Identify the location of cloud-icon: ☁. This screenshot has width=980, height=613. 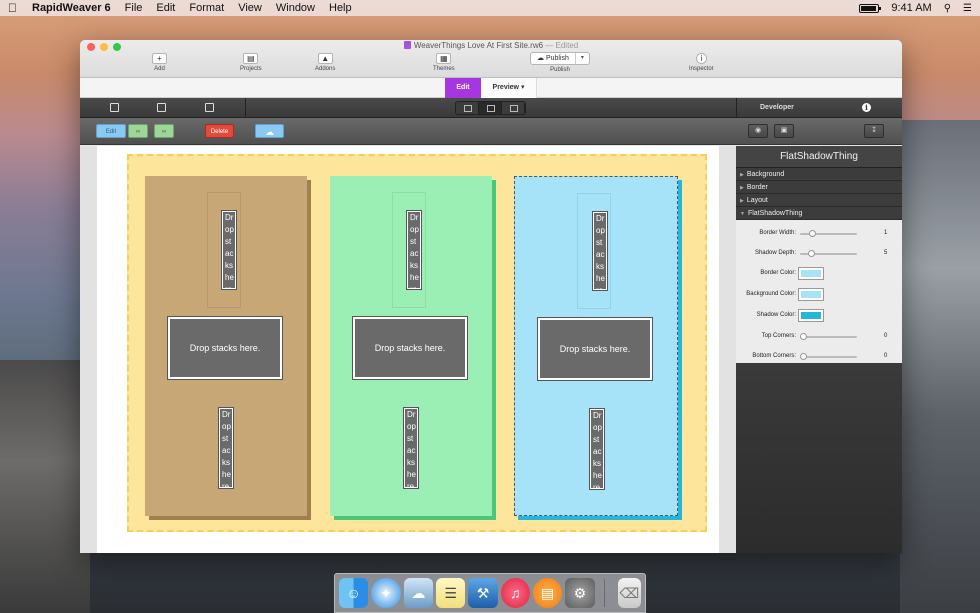
(269, 131).